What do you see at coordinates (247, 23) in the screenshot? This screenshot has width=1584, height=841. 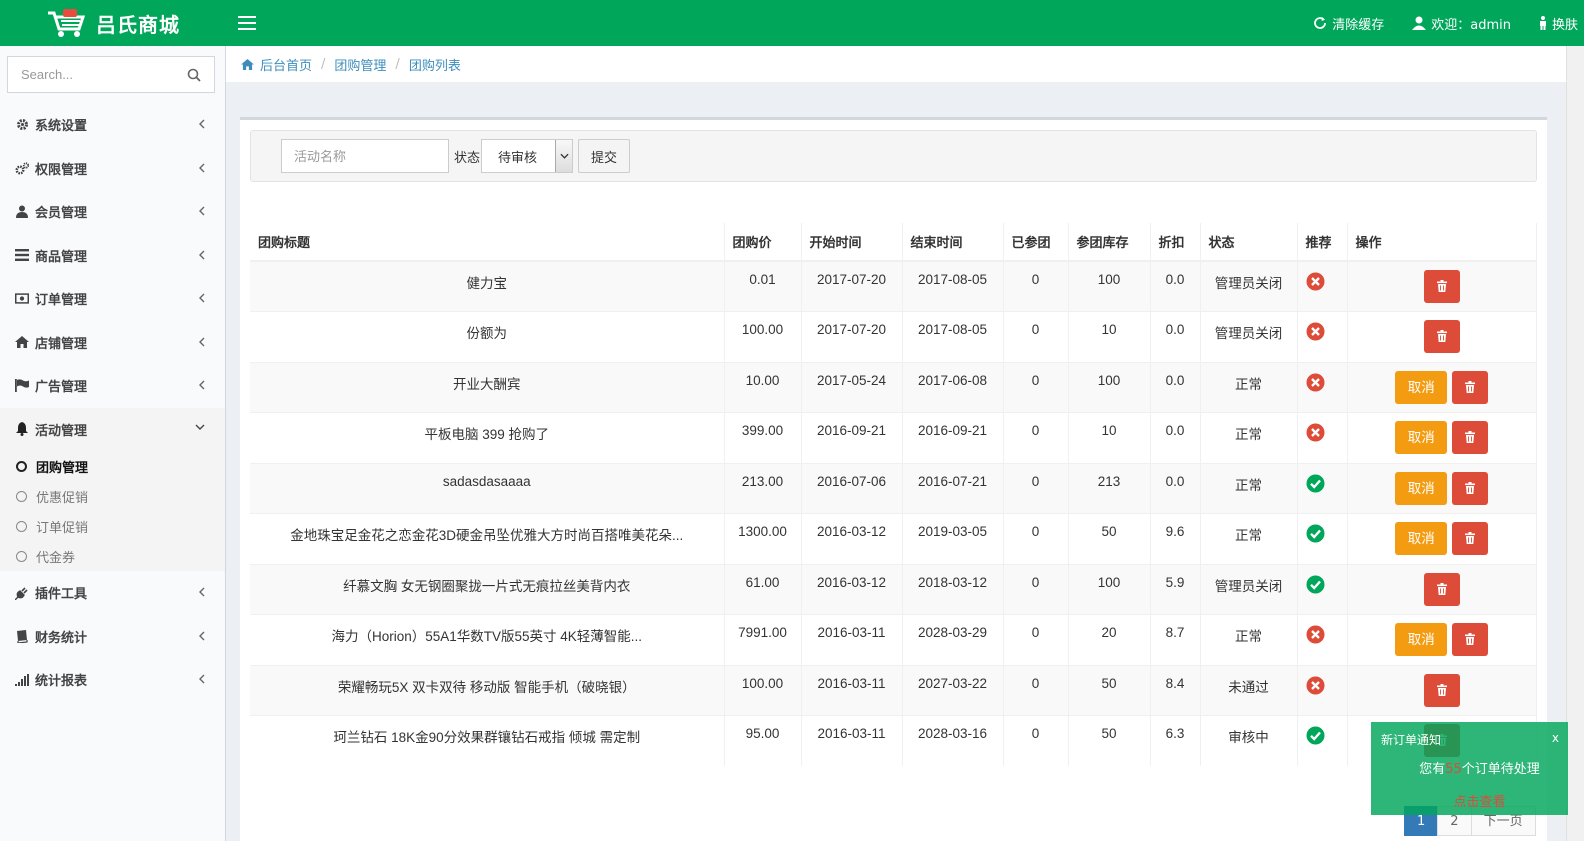 I see `sidebar-toggle-button` at bounding box center [247, 23].